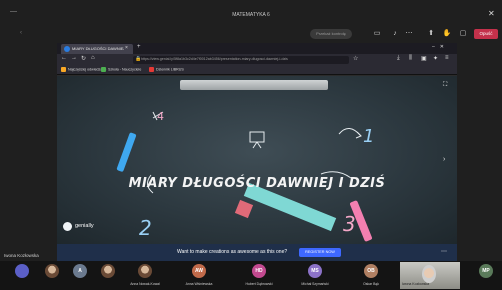  Describe the element at coordinates (139, 47) in the screenshot. I see `new-tab-button: +` at that location.